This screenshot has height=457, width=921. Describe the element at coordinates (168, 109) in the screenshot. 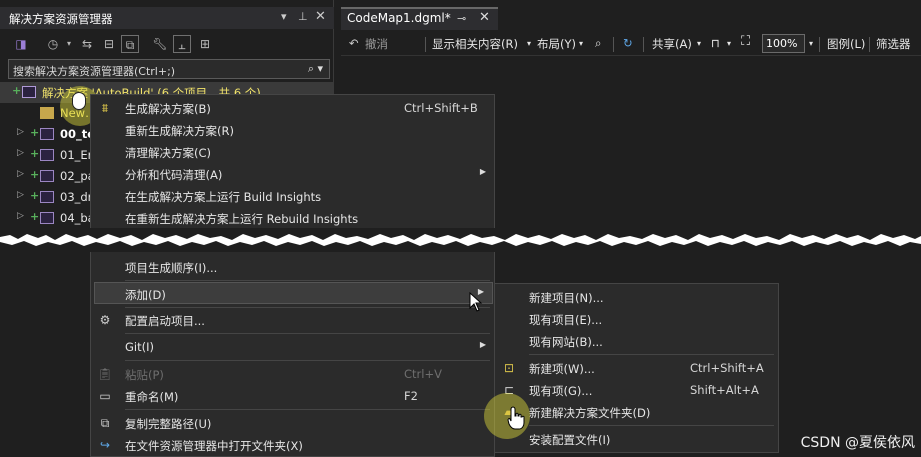

I see `menu-item-label: 生成解决方案(B)` at that location.